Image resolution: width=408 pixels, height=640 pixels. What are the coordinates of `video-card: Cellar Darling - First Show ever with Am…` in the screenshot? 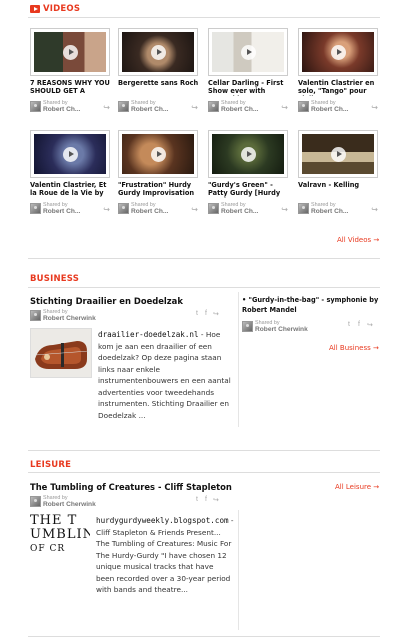 It's located at (248, 76).